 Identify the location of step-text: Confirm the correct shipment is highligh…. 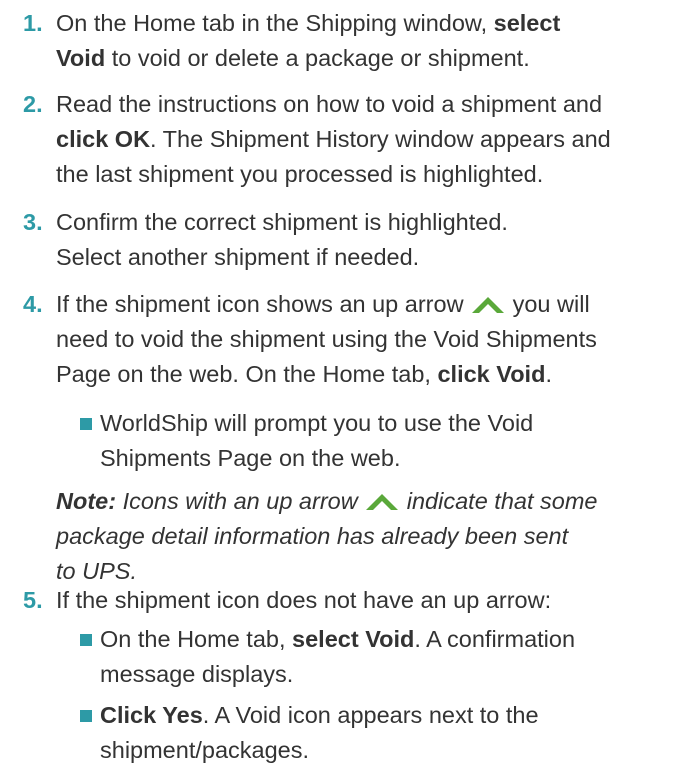
(282, 239).